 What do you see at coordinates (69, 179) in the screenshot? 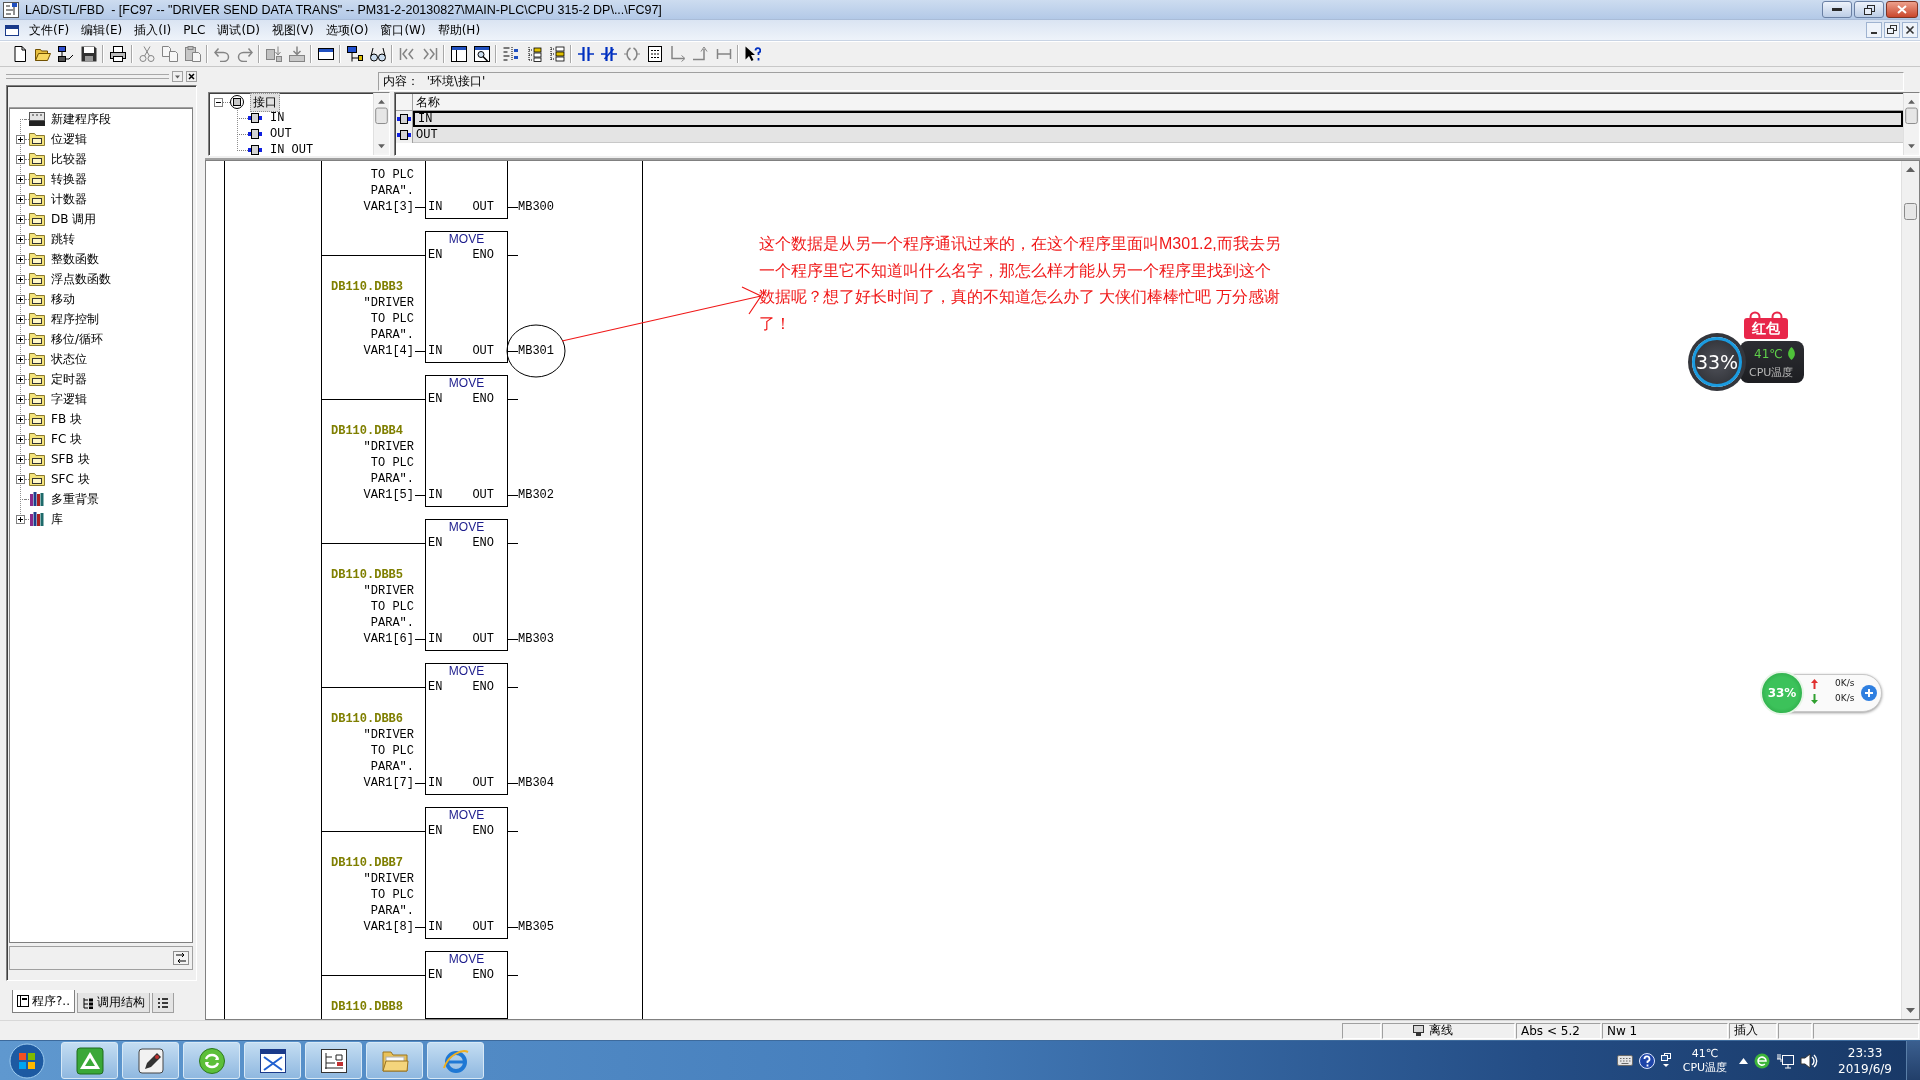
I see `catalog-item: 转换器` at bounding box center [69, 179].